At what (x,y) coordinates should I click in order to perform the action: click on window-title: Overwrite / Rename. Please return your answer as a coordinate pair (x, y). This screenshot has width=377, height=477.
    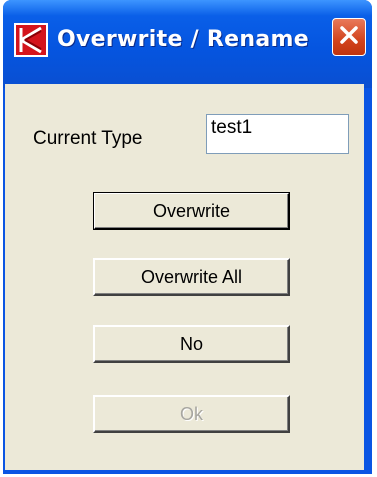
    Looking at the image, I should click on (183, 39).